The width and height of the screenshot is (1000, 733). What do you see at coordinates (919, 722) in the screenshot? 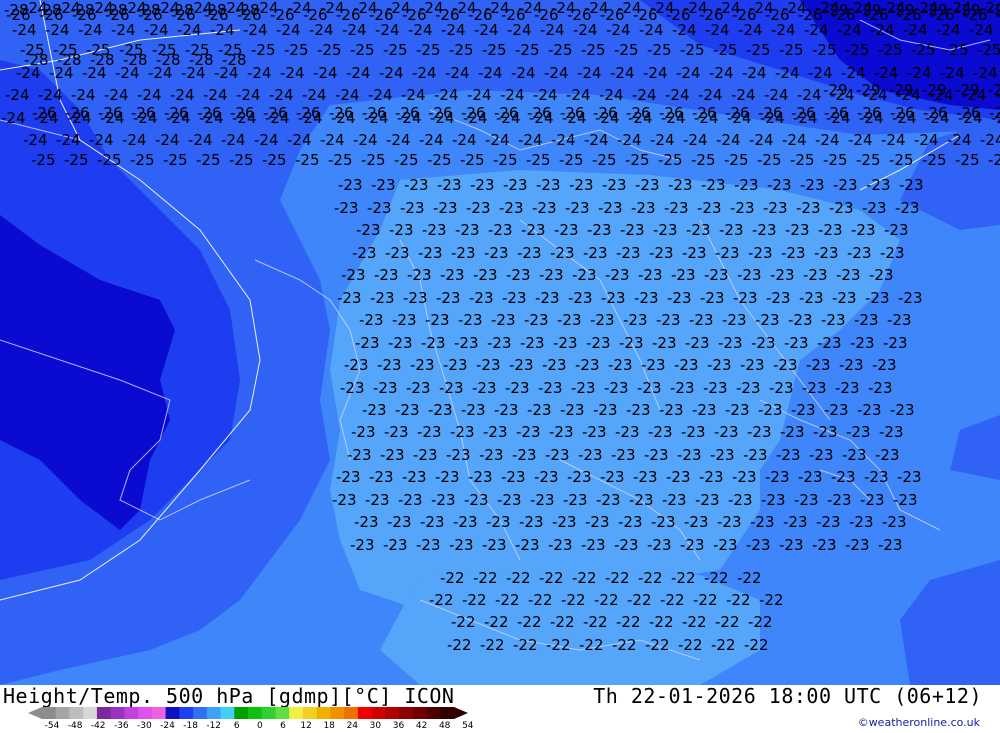
I see `credit-link: ©weatheronline.co.uk` at bounding box center [919, 722].